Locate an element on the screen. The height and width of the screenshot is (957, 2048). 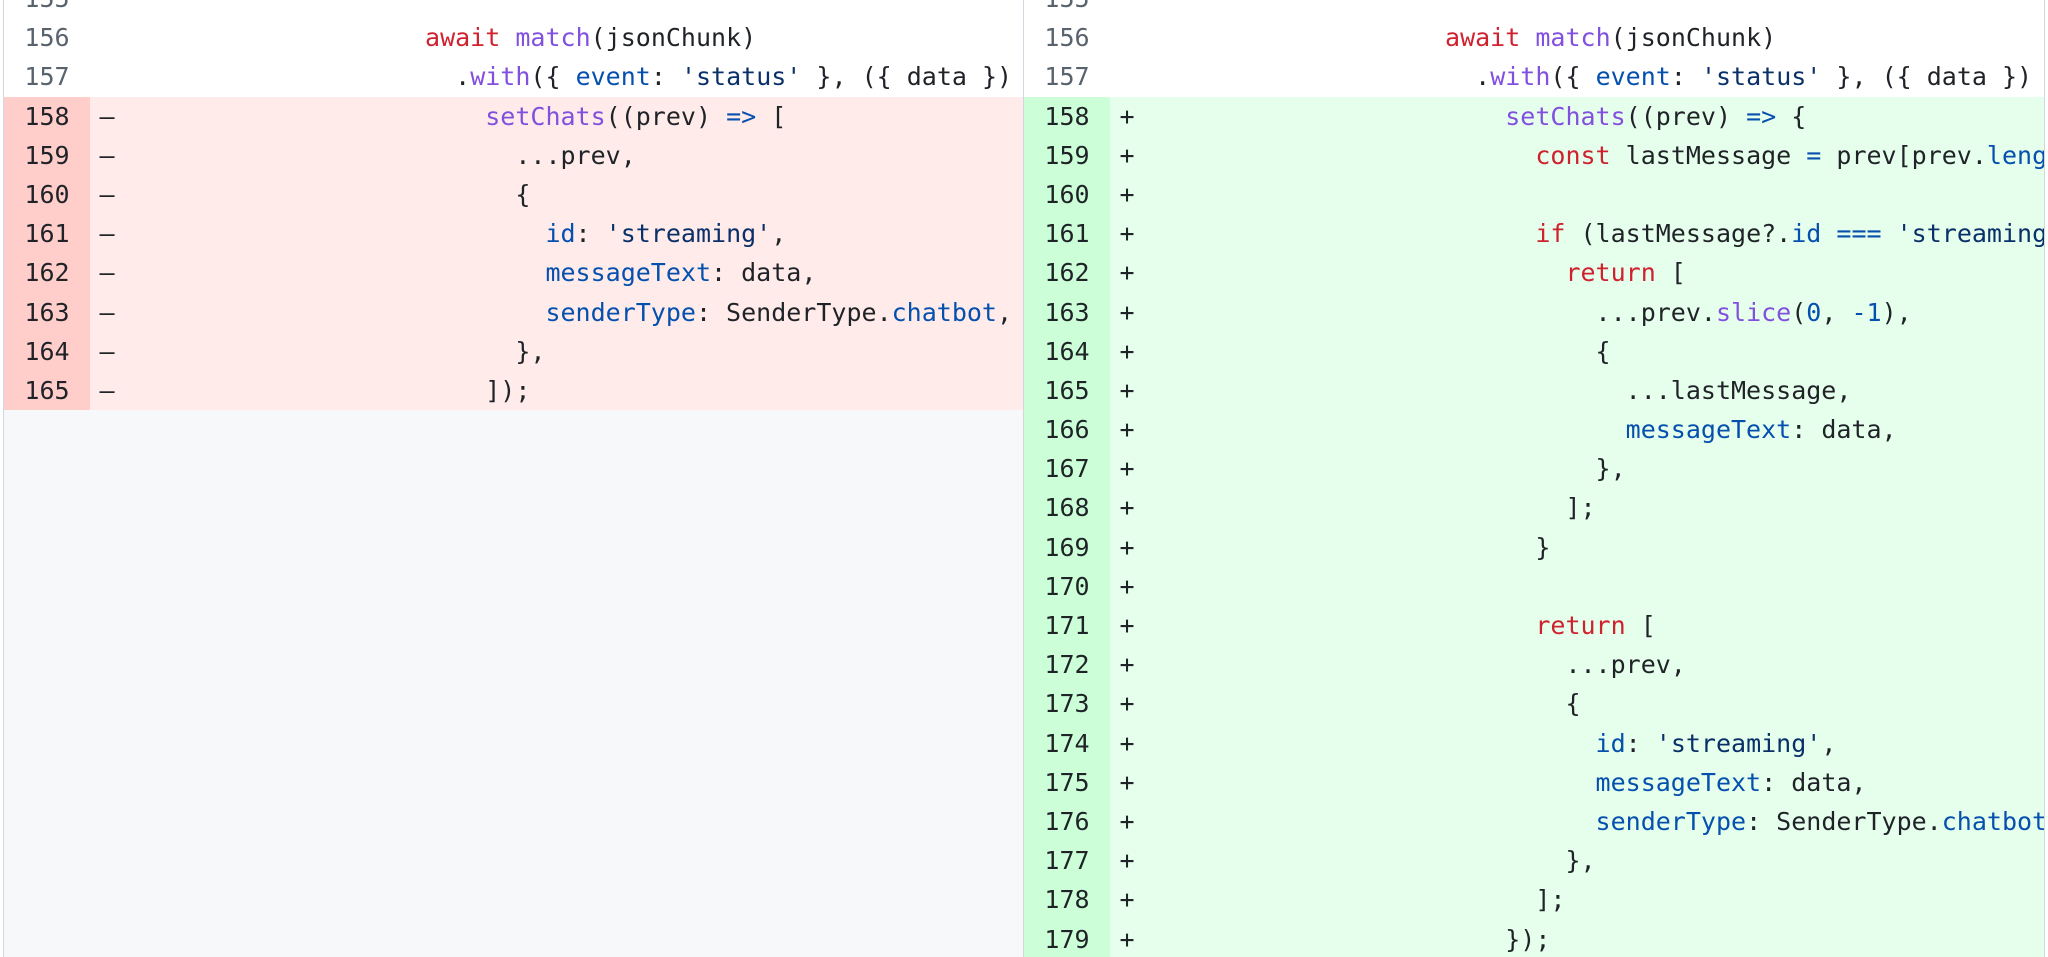
code-text: if (lastMessage?.id === 'streaming') { is located at coordinates (1594, 233).